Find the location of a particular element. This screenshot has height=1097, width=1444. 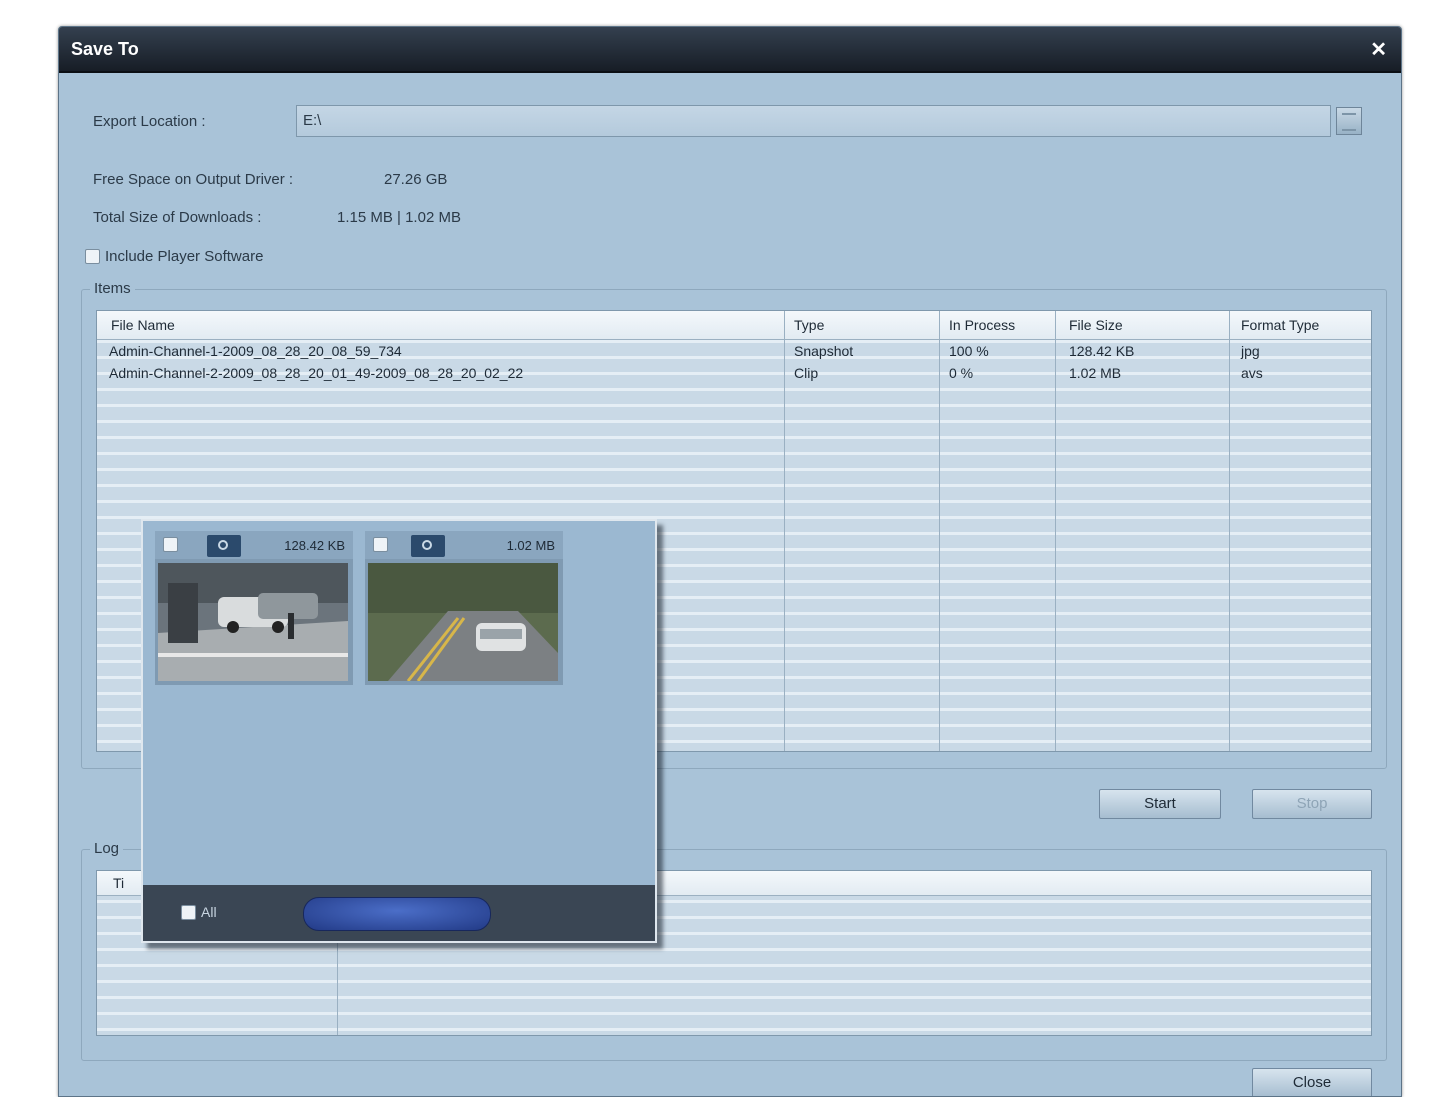

thumbnail-popup: 128.42 KB 1.02 MB All is located at coordinates (399, 731).